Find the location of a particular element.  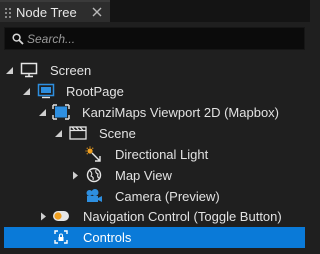

toggle-button-icon is located at coordinates (61, 216).